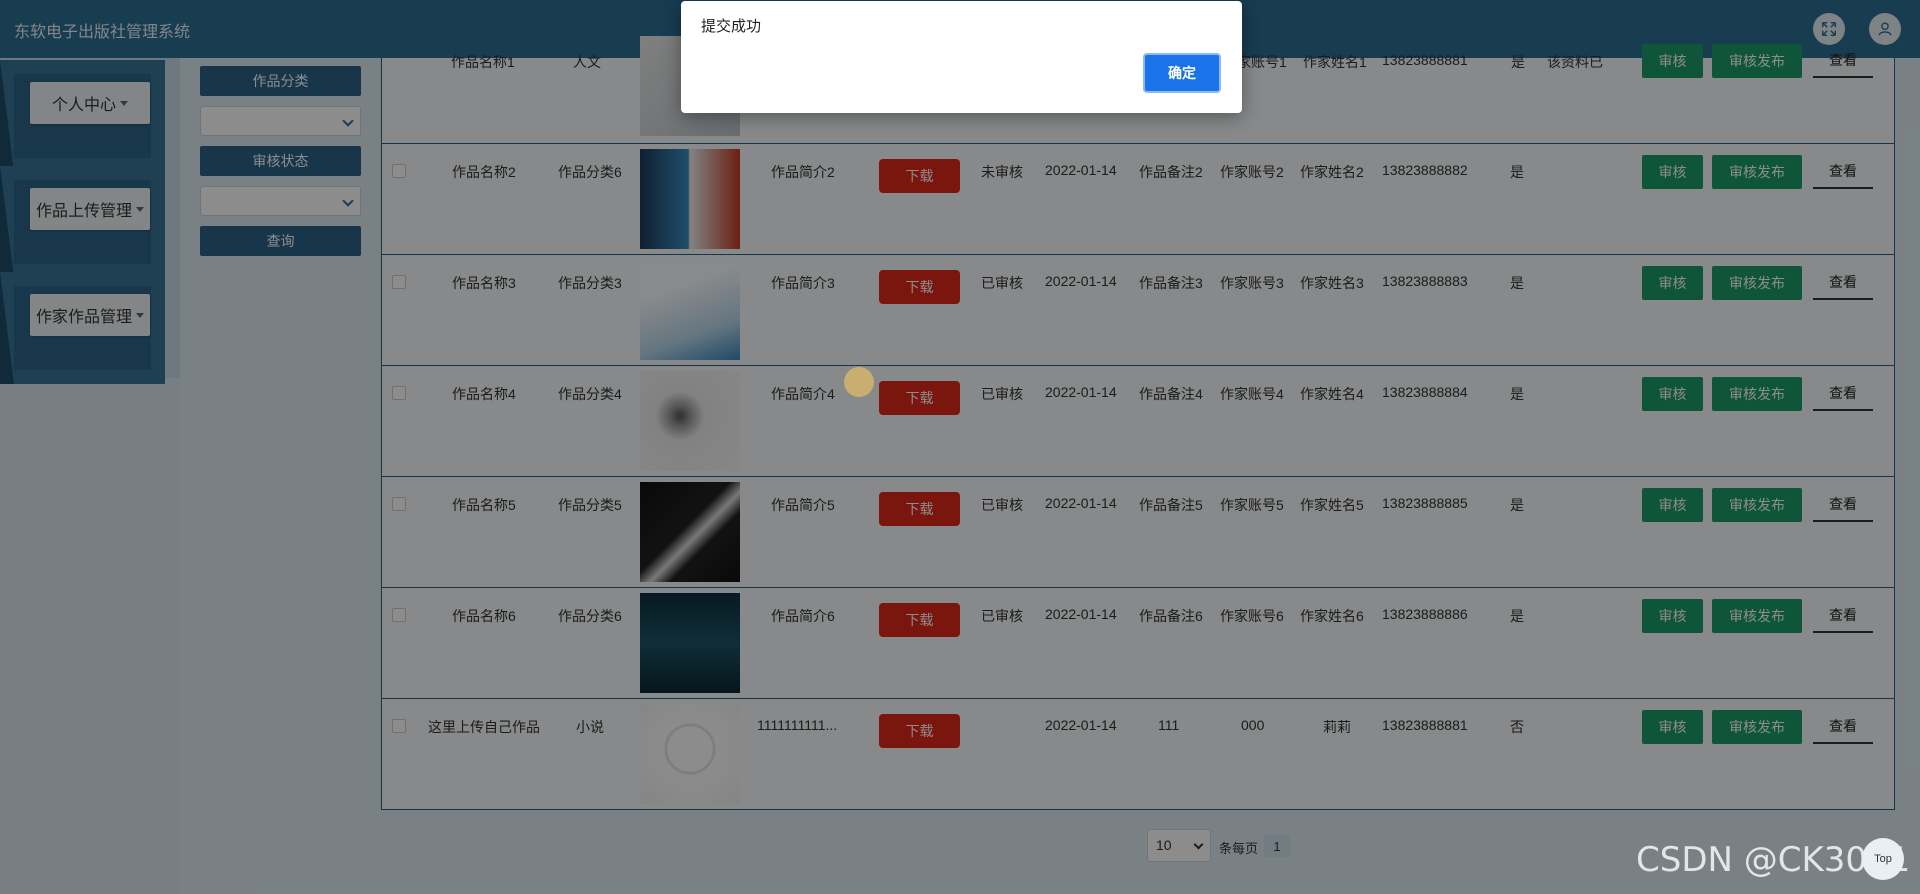 This screenshot has height=894, width=1920. Describe the element at coordinates (731, 26) in the screenshot. I see `dialog-message: 提交成功` at that location.